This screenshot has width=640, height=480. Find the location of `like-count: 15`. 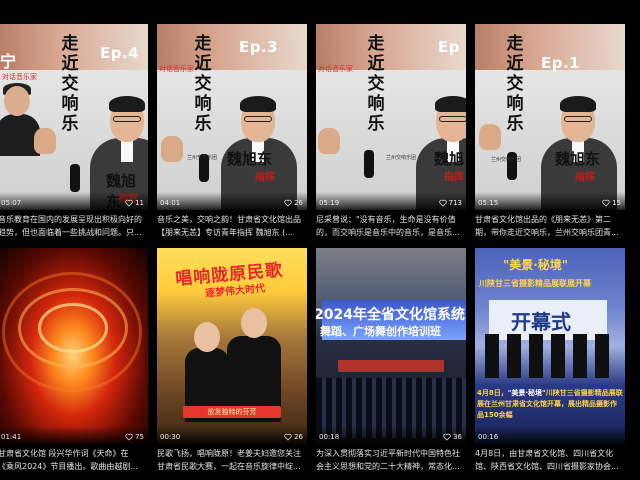

like-count: 15 is located at coordinates (611, 203).